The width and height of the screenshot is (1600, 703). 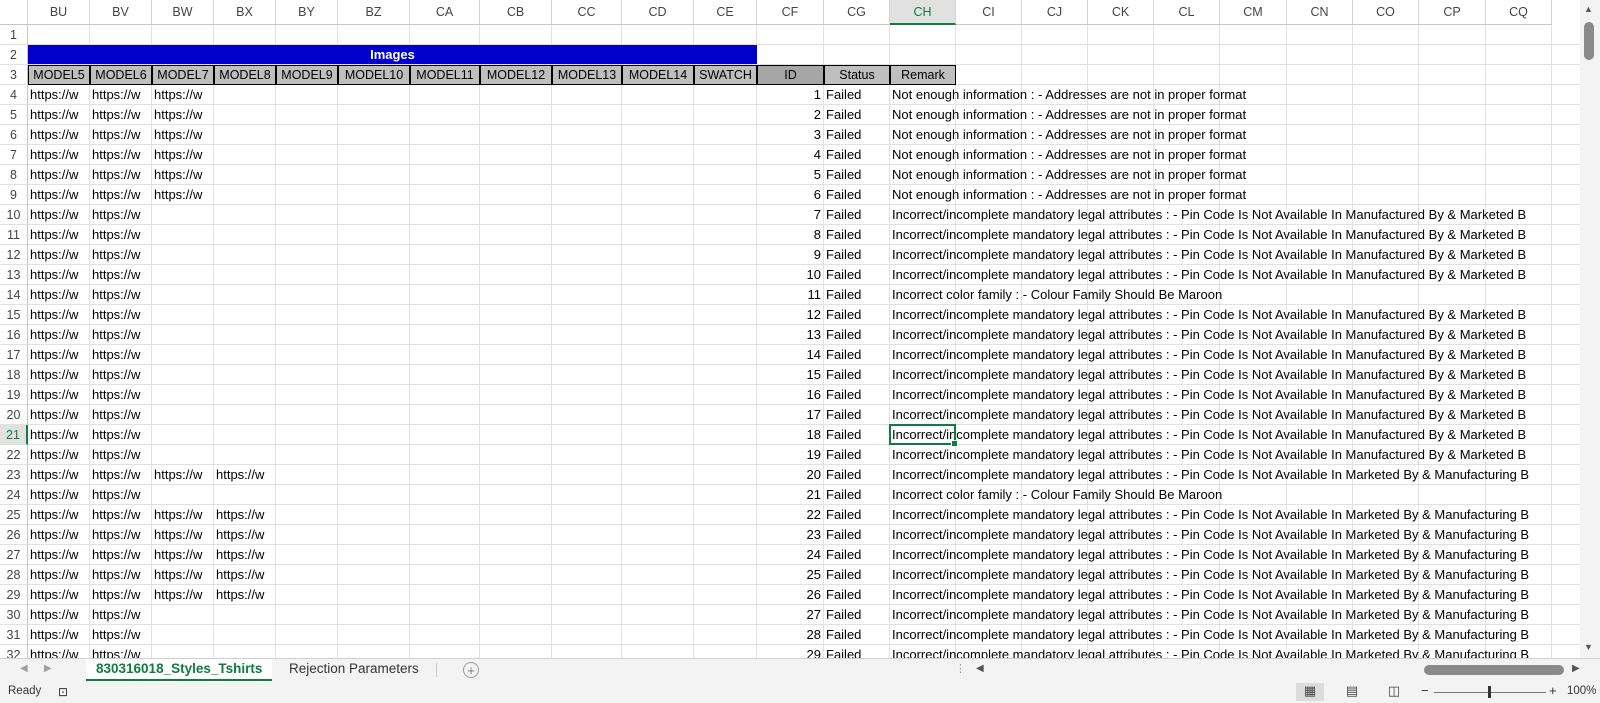 I want to click on row-header-6: 6, so click(x=14, y=135).